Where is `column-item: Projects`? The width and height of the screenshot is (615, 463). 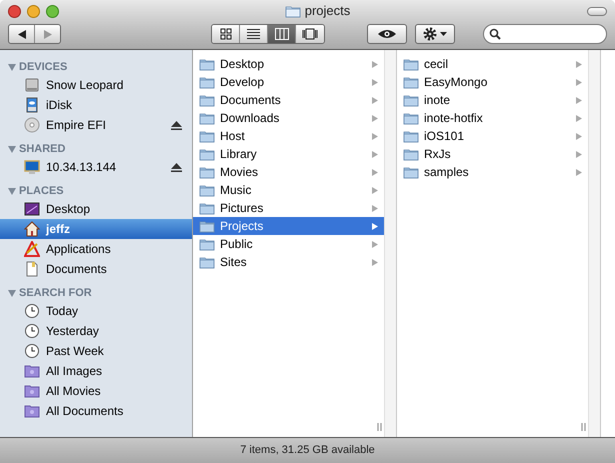 column-item: Projects is located at coordinates (288, 226).